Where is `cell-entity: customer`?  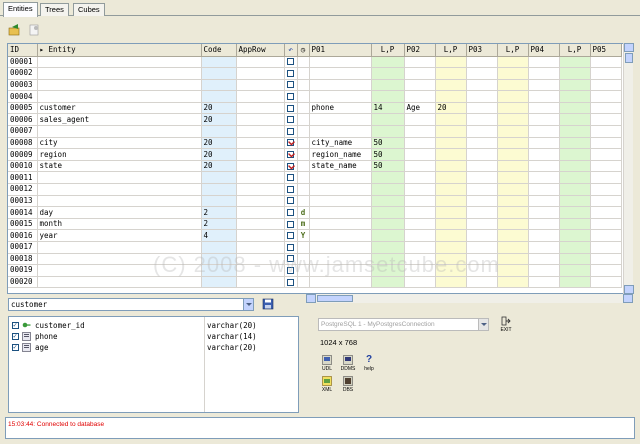
cell-entity: customer is located at coordinates (119, 108).